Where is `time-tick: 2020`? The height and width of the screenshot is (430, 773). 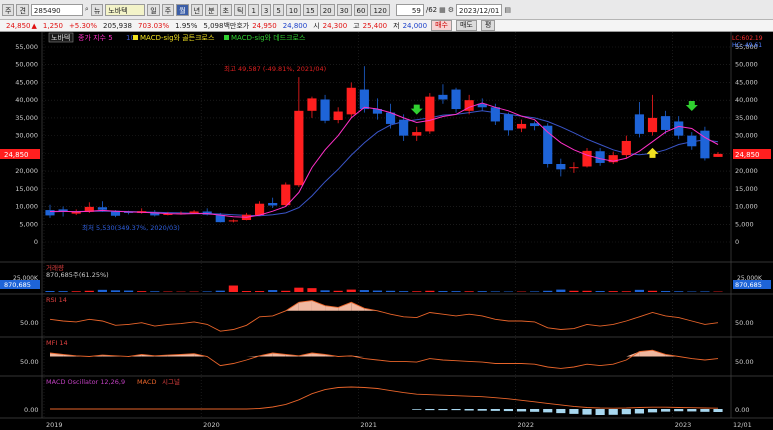
time-tick: 2020 is located at coordinates (211, 425).